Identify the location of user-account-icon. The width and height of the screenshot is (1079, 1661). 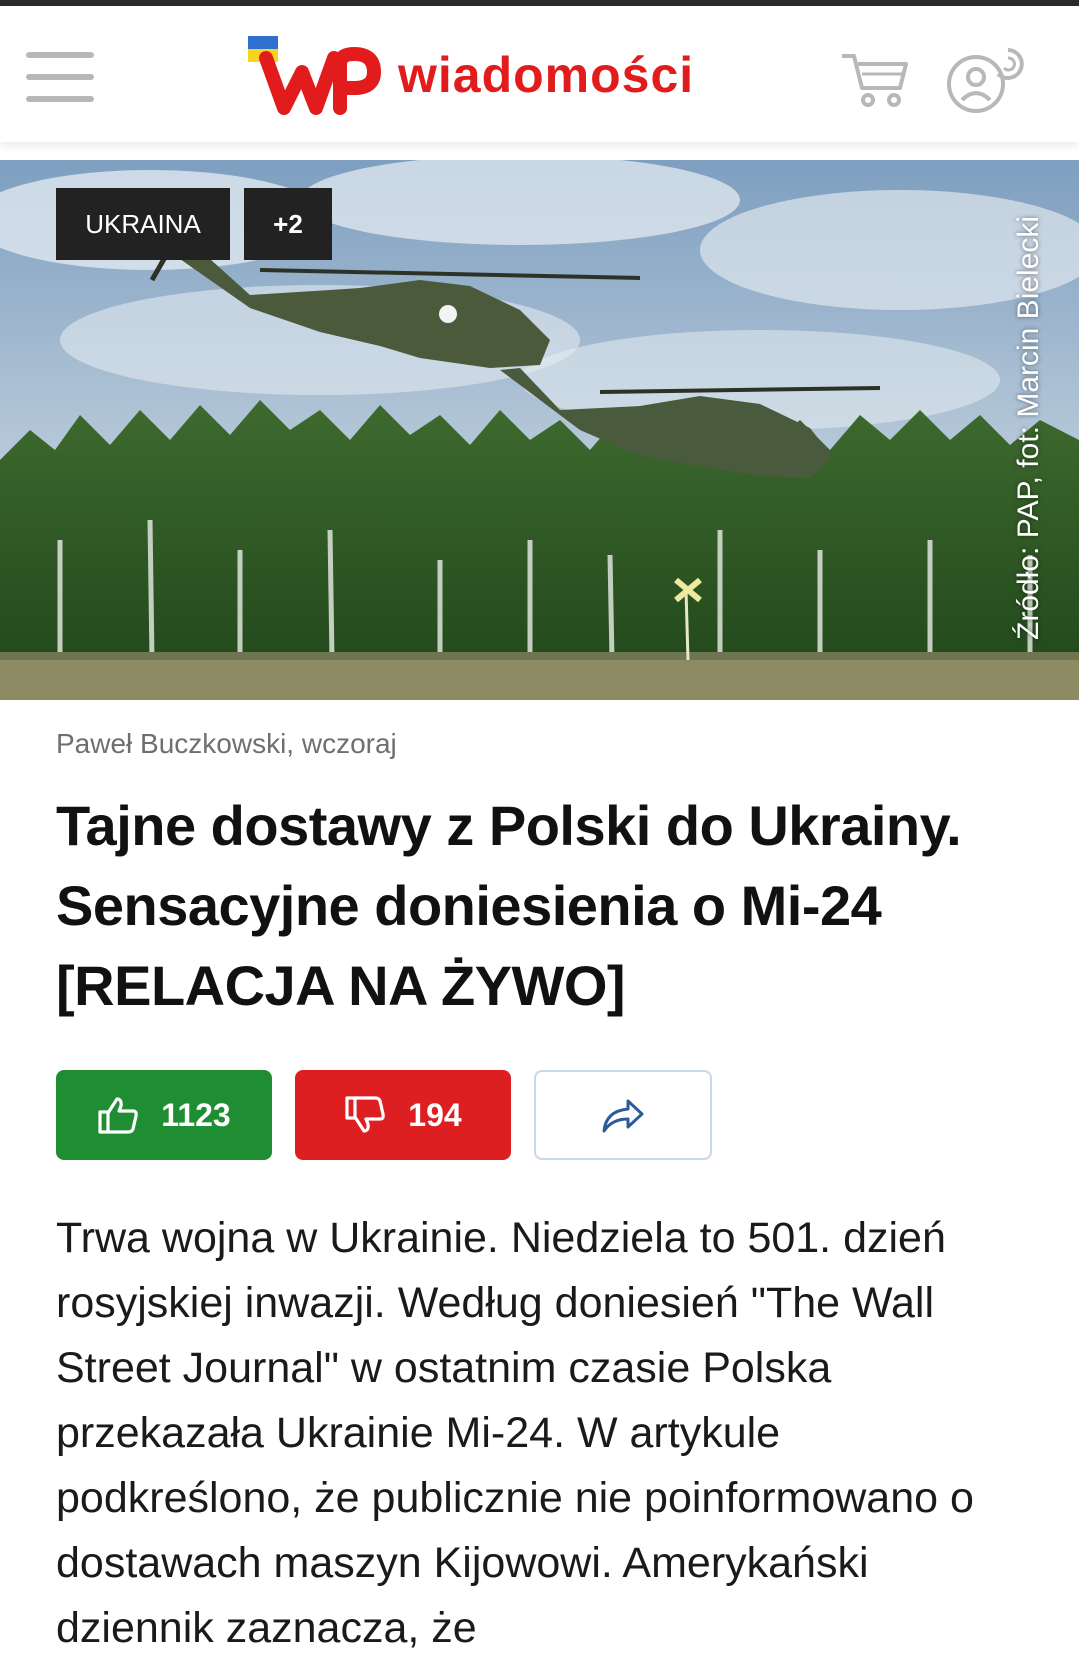
(986, 80).